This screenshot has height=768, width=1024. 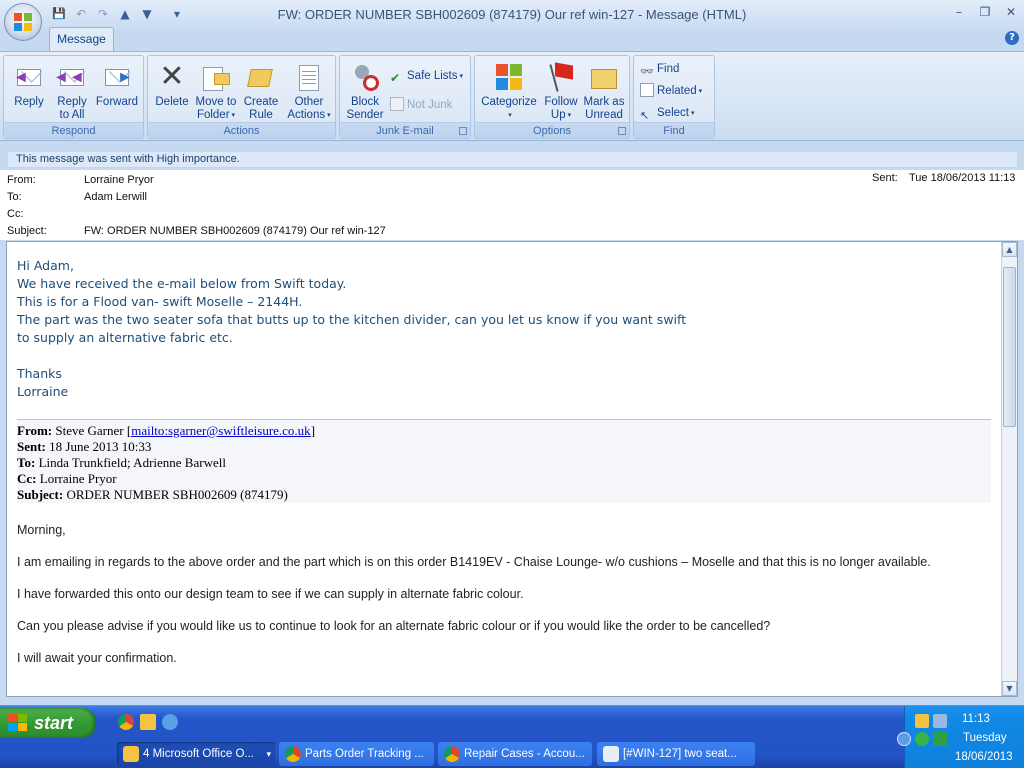 I want to click on junk-email-dialog-launcher, so click(x=463, y=131).